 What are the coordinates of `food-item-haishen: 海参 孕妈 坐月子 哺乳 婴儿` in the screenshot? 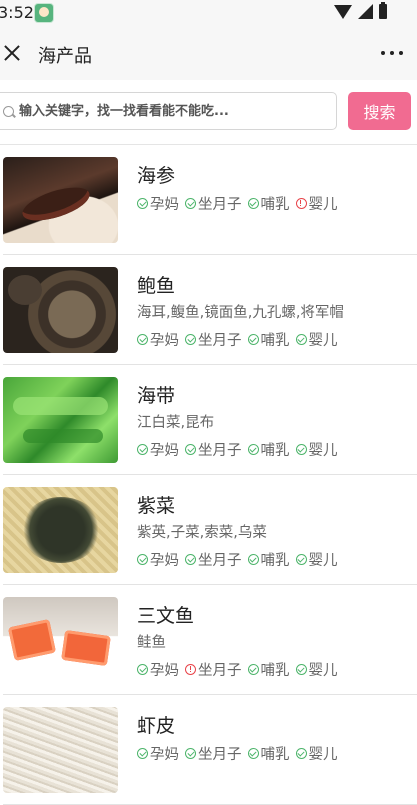 It's located at (210, 200).